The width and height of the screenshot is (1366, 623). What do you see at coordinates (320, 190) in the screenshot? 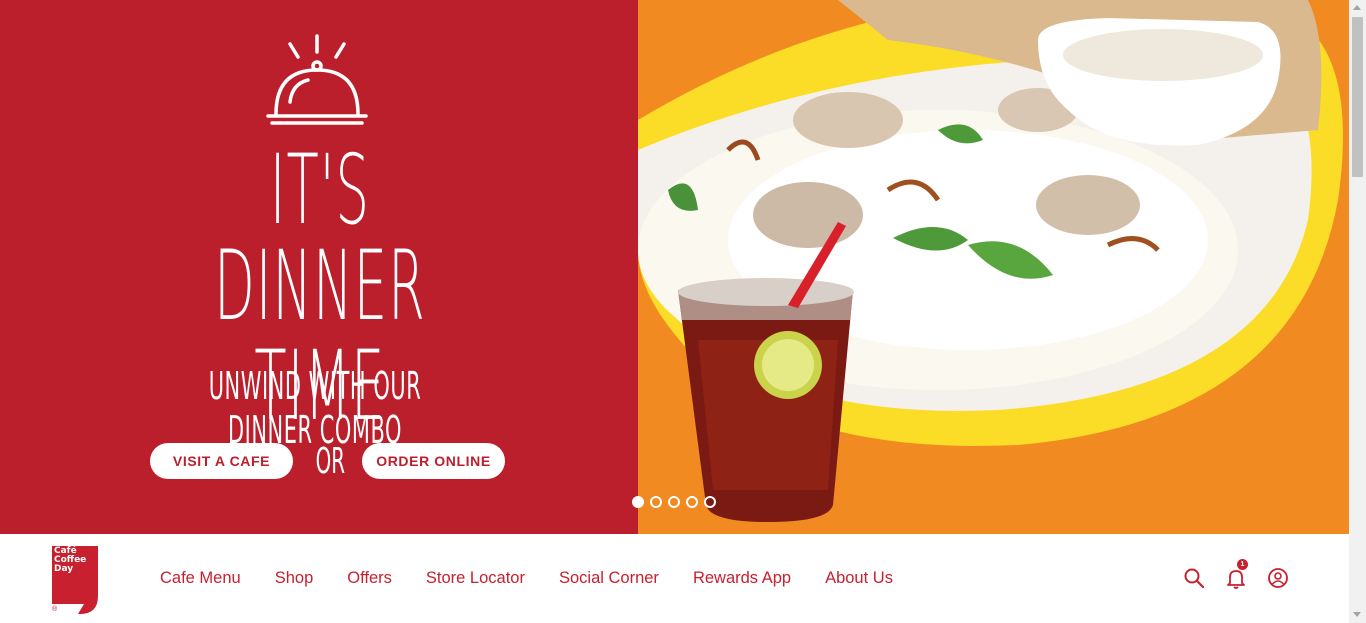
I see `hero-headline-line1: IT'S` at bounding box center [320, 190].